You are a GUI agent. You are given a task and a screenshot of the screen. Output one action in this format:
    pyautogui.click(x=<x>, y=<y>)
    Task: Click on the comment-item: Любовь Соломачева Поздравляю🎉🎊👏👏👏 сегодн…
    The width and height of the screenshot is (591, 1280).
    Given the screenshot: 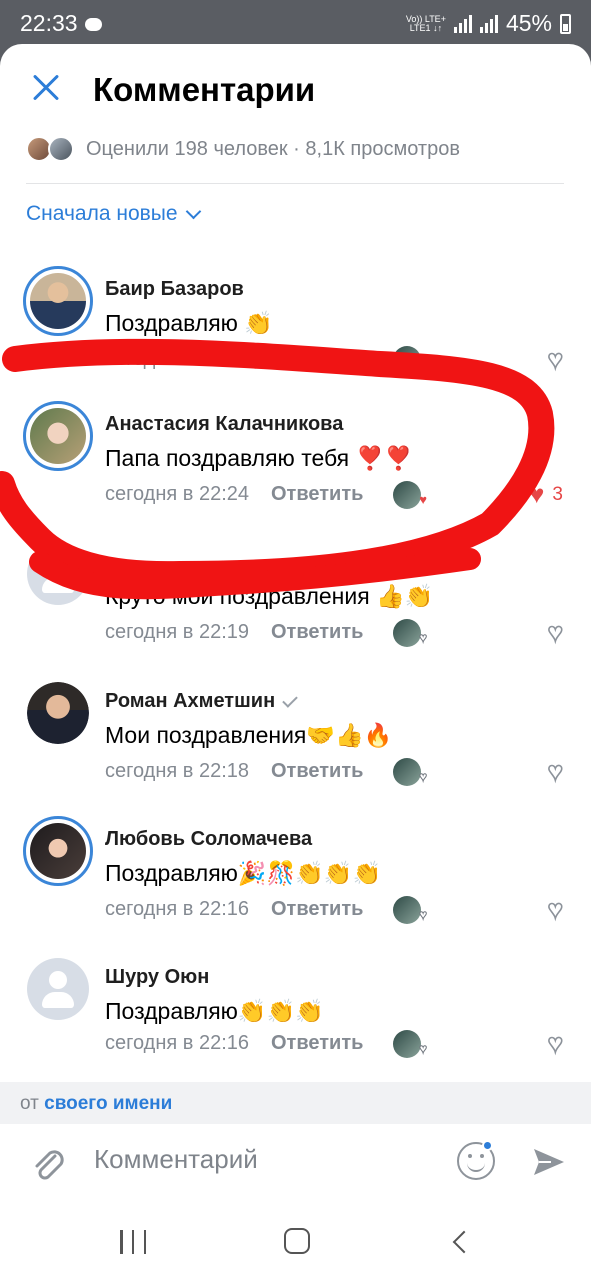 What is the action you would take?
    pyautogui.click(x=295, y=885)
    